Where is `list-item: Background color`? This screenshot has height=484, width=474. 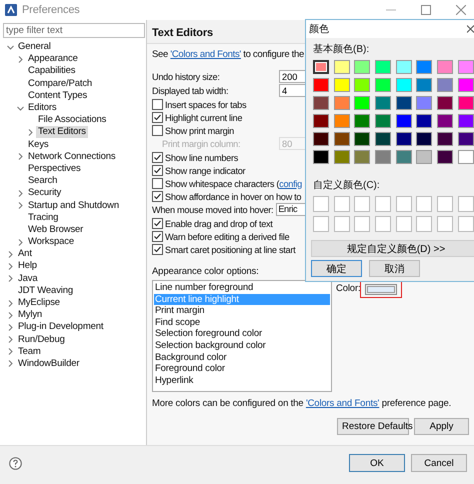
list-item: Background color is located at coordinates (242, 358).